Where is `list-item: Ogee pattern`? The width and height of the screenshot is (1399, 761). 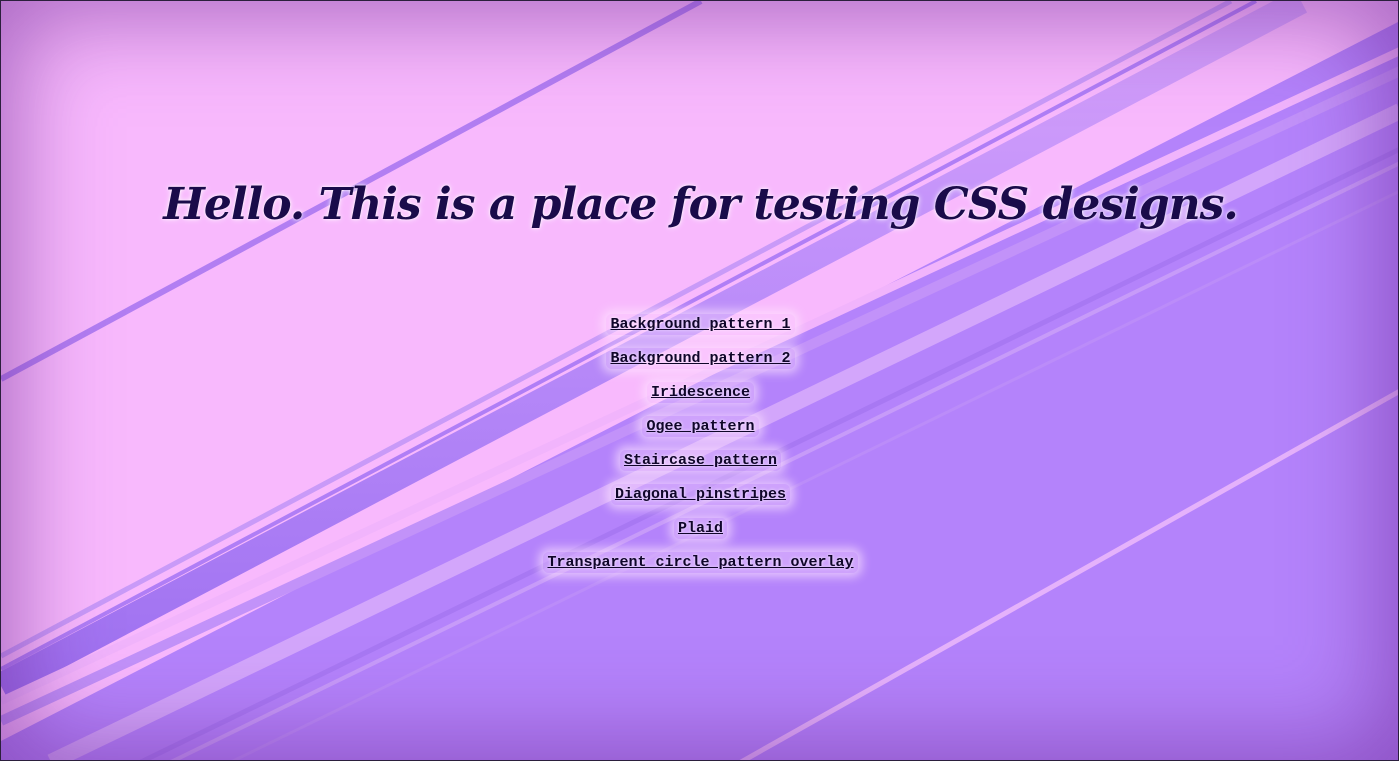
list-item: Ogee pattern is located at coordinates (699, 428).